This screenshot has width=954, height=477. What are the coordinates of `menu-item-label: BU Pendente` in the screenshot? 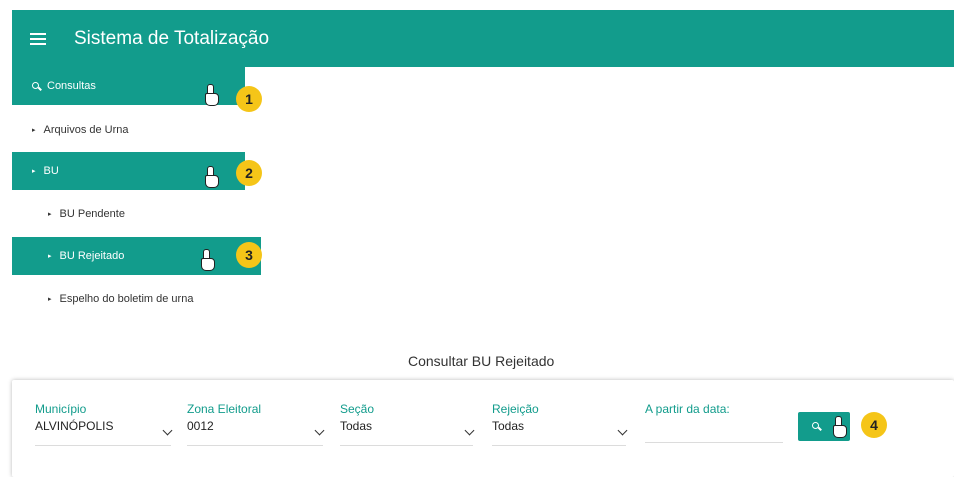 It's located at (92, 214).